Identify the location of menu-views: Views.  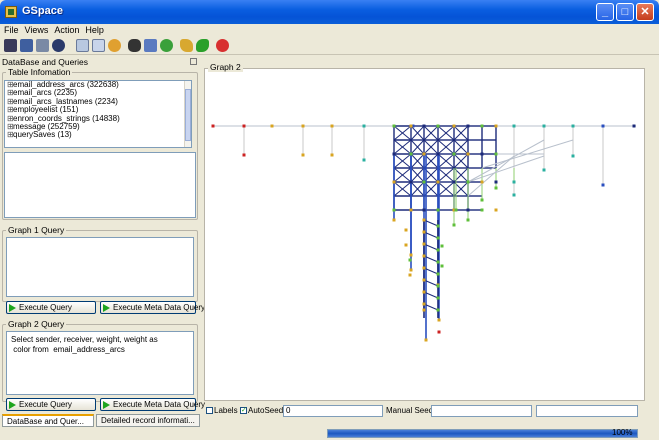
(36, 29).